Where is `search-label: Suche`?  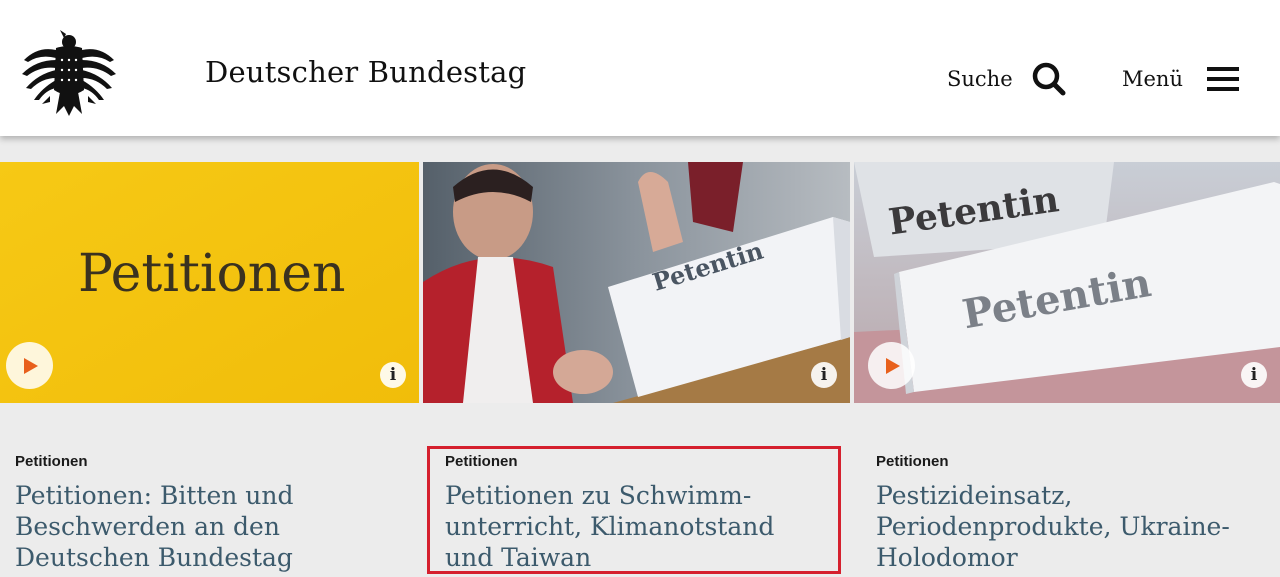
search-label: Suche is located at coordinates (980, 79).